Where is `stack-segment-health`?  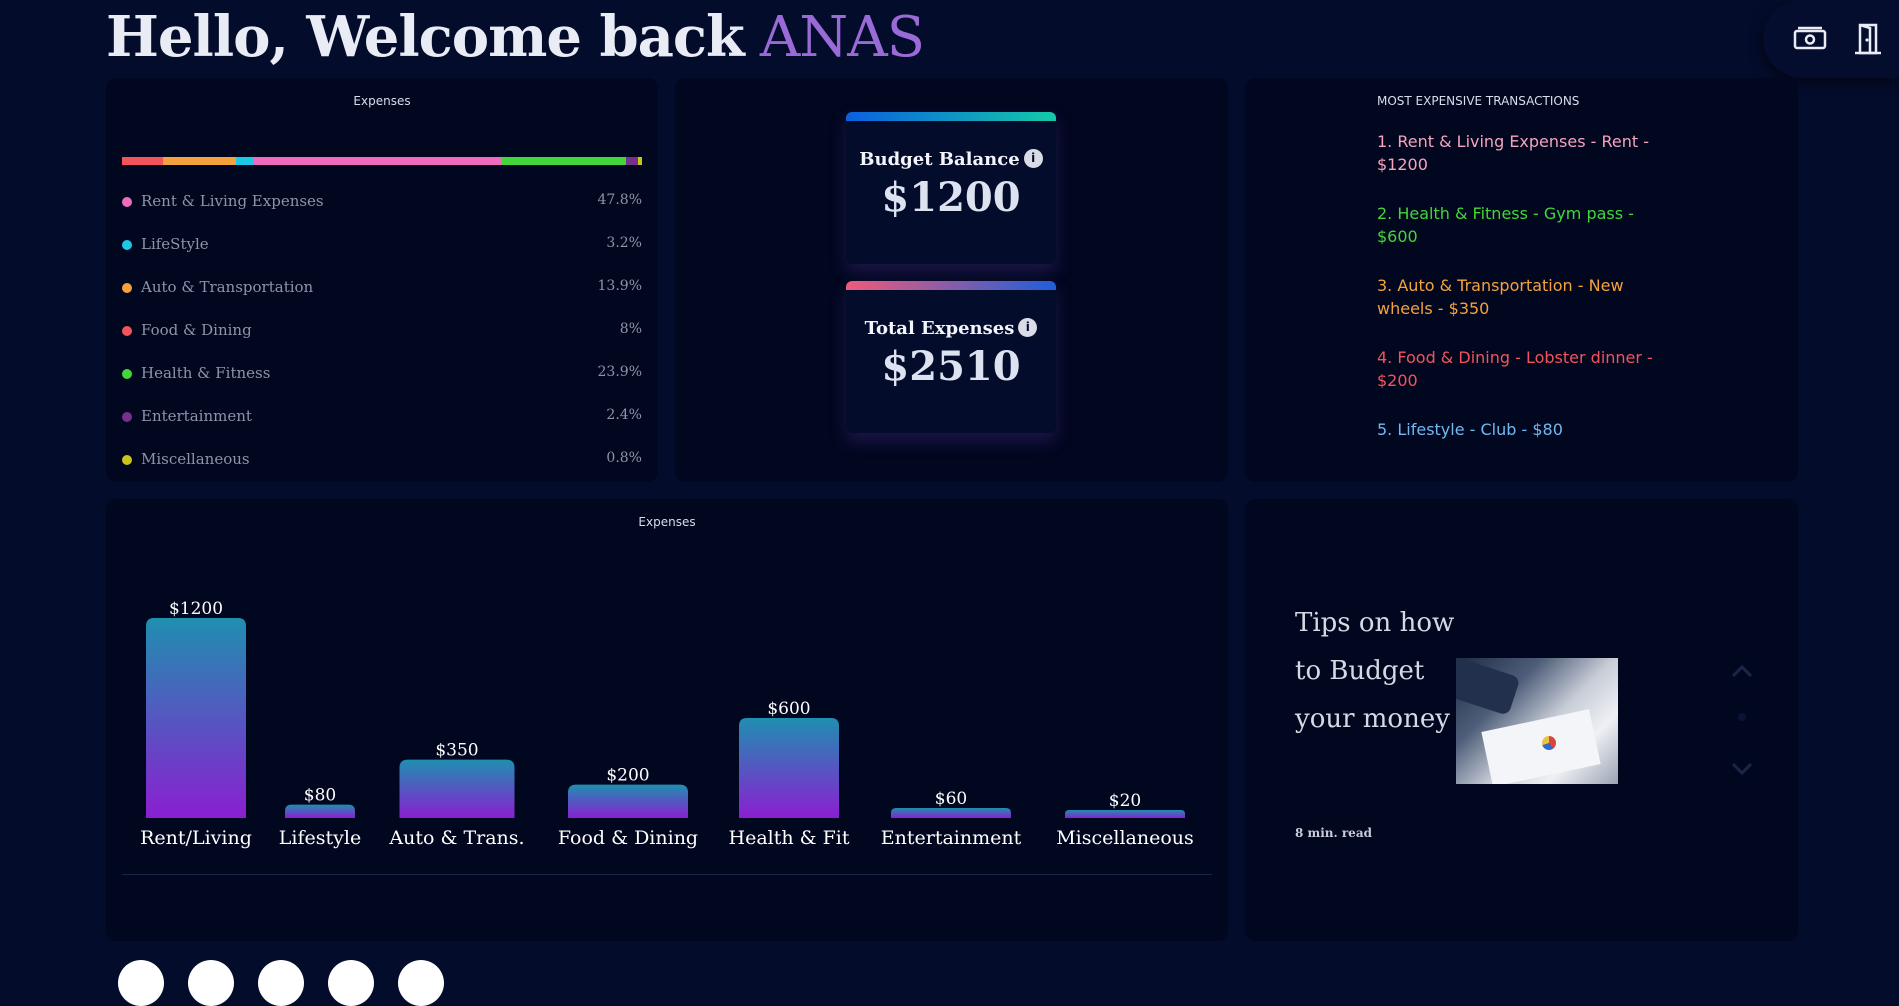 stack-segment-health is located at coordinates (564, 161).